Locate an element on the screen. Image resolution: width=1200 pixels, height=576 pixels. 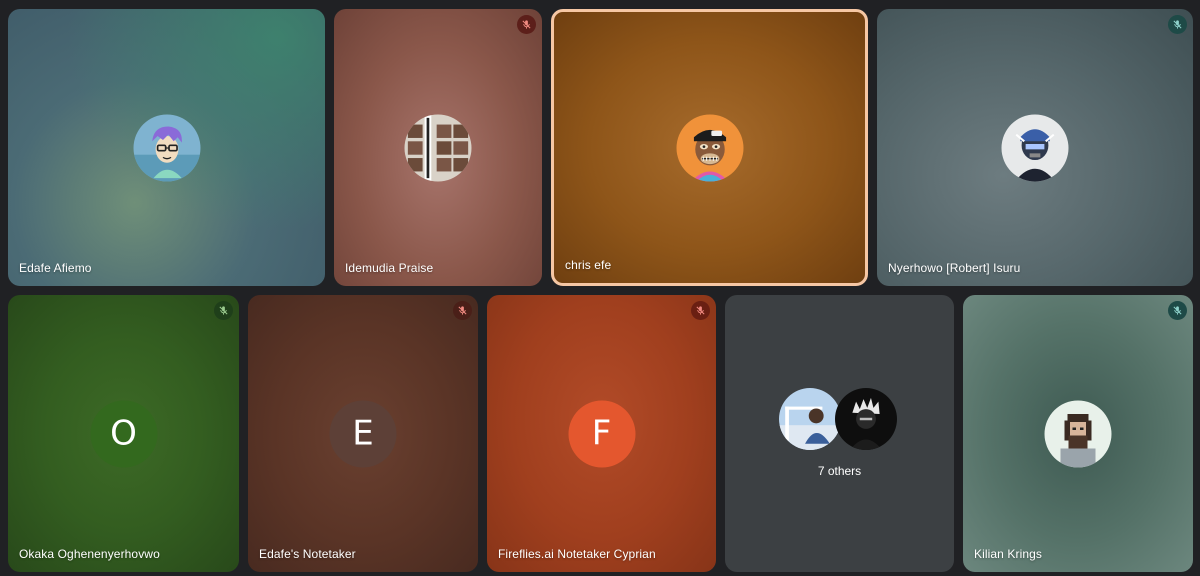
participant-tile-fireflies-notetaker: F Fireflies.ai Notetaker Cyprian is located at coordinates (601, 433).